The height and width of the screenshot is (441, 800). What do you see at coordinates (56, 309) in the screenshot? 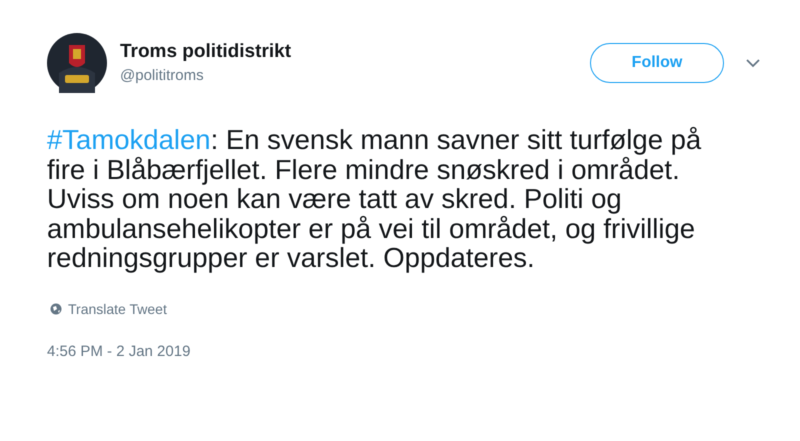
I see `globe-icon` at bounding box center [56, 309].